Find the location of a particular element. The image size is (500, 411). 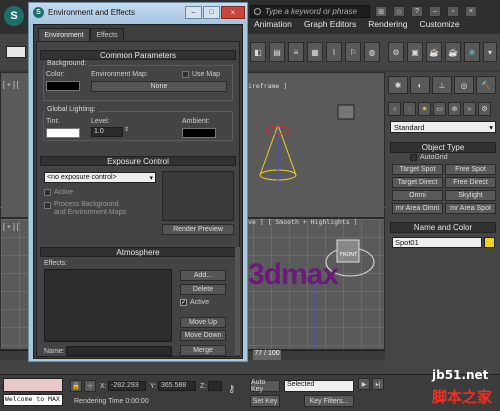

viewport-label-top-left: [ + ] [ is located at coordinates (11, 85).